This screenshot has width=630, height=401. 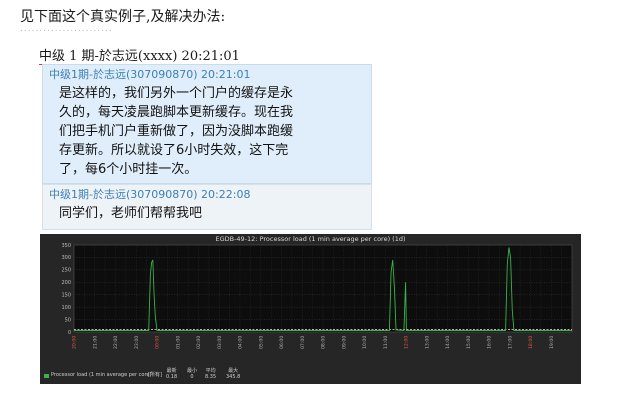 What do you see at coordinates (241, 342) in the screenshot?
I see `x-tick-label: 04:00` at bounding box center [241, 342].